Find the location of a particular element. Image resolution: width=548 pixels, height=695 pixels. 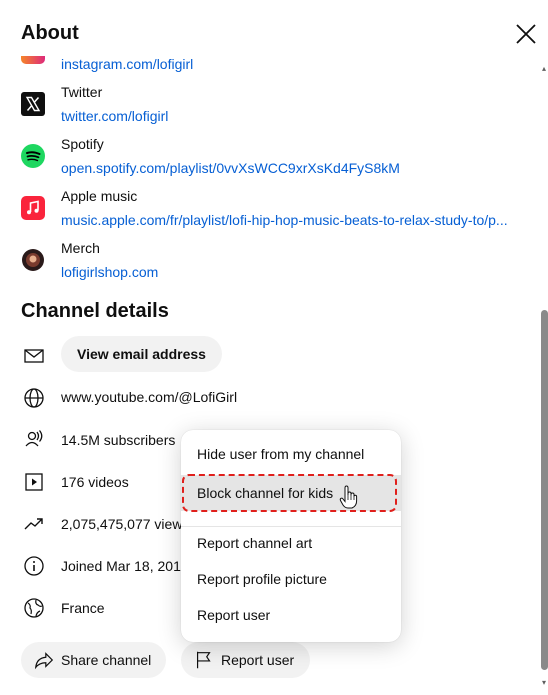

scrollbar-thumb is located at coordinates (544, 490).